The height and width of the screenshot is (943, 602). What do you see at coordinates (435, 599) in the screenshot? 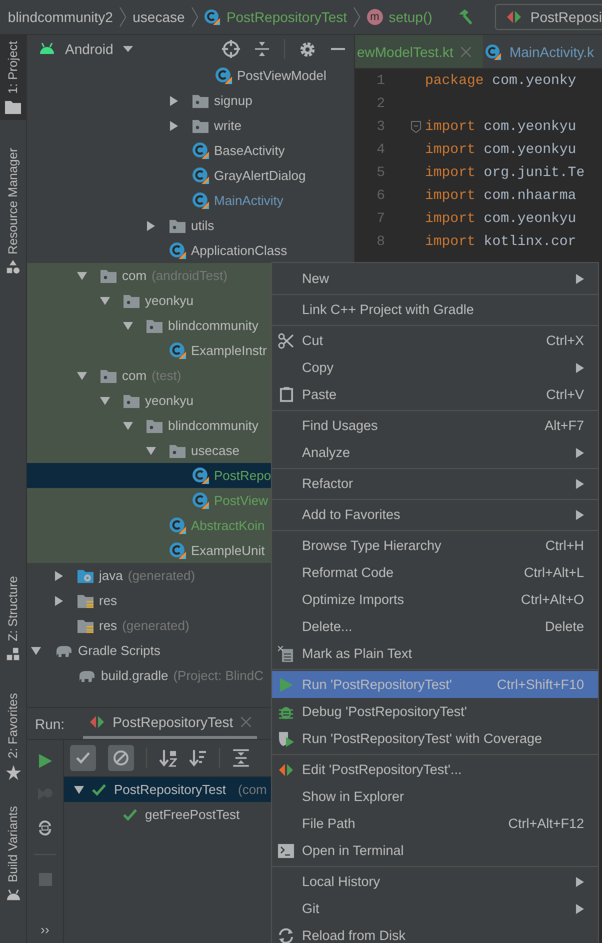
I see `menu-item: Optimize Imports Ctrl+Alt+O` at bounding box center [435, 599].